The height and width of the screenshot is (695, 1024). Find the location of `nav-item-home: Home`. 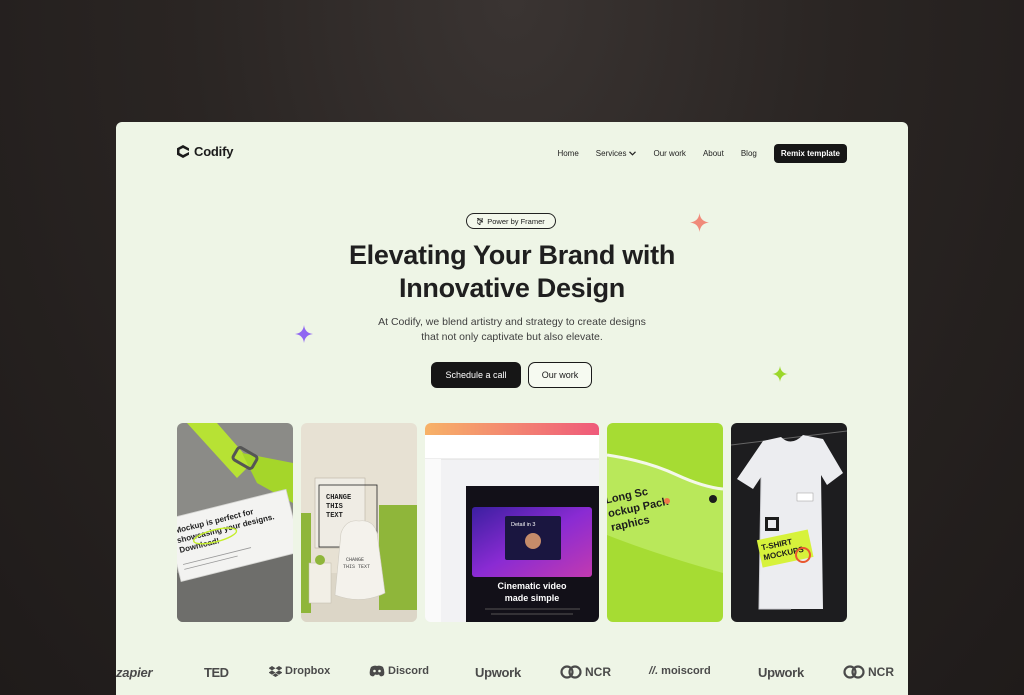

nav-item-home: Home is located at coordinates (567, 153).